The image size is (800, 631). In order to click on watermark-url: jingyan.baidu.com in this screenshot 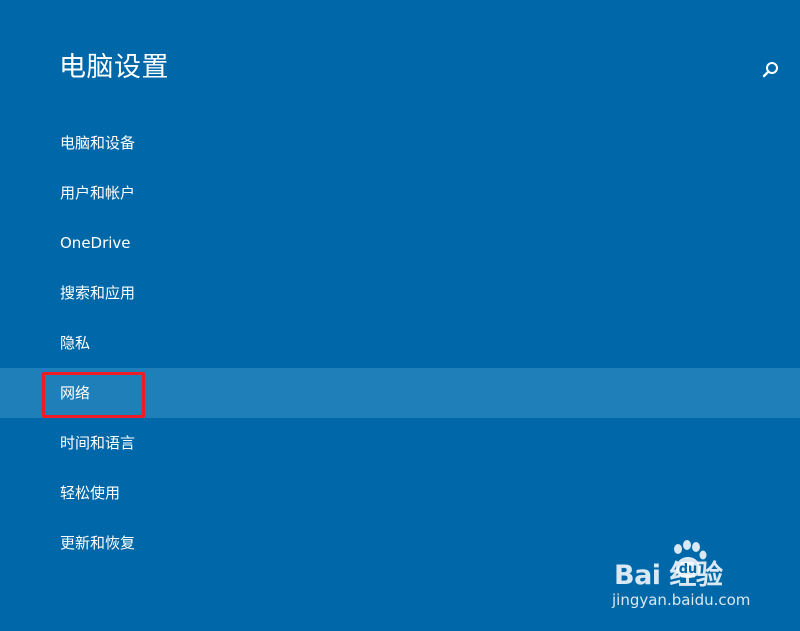, I will do `click(681, 600)`.